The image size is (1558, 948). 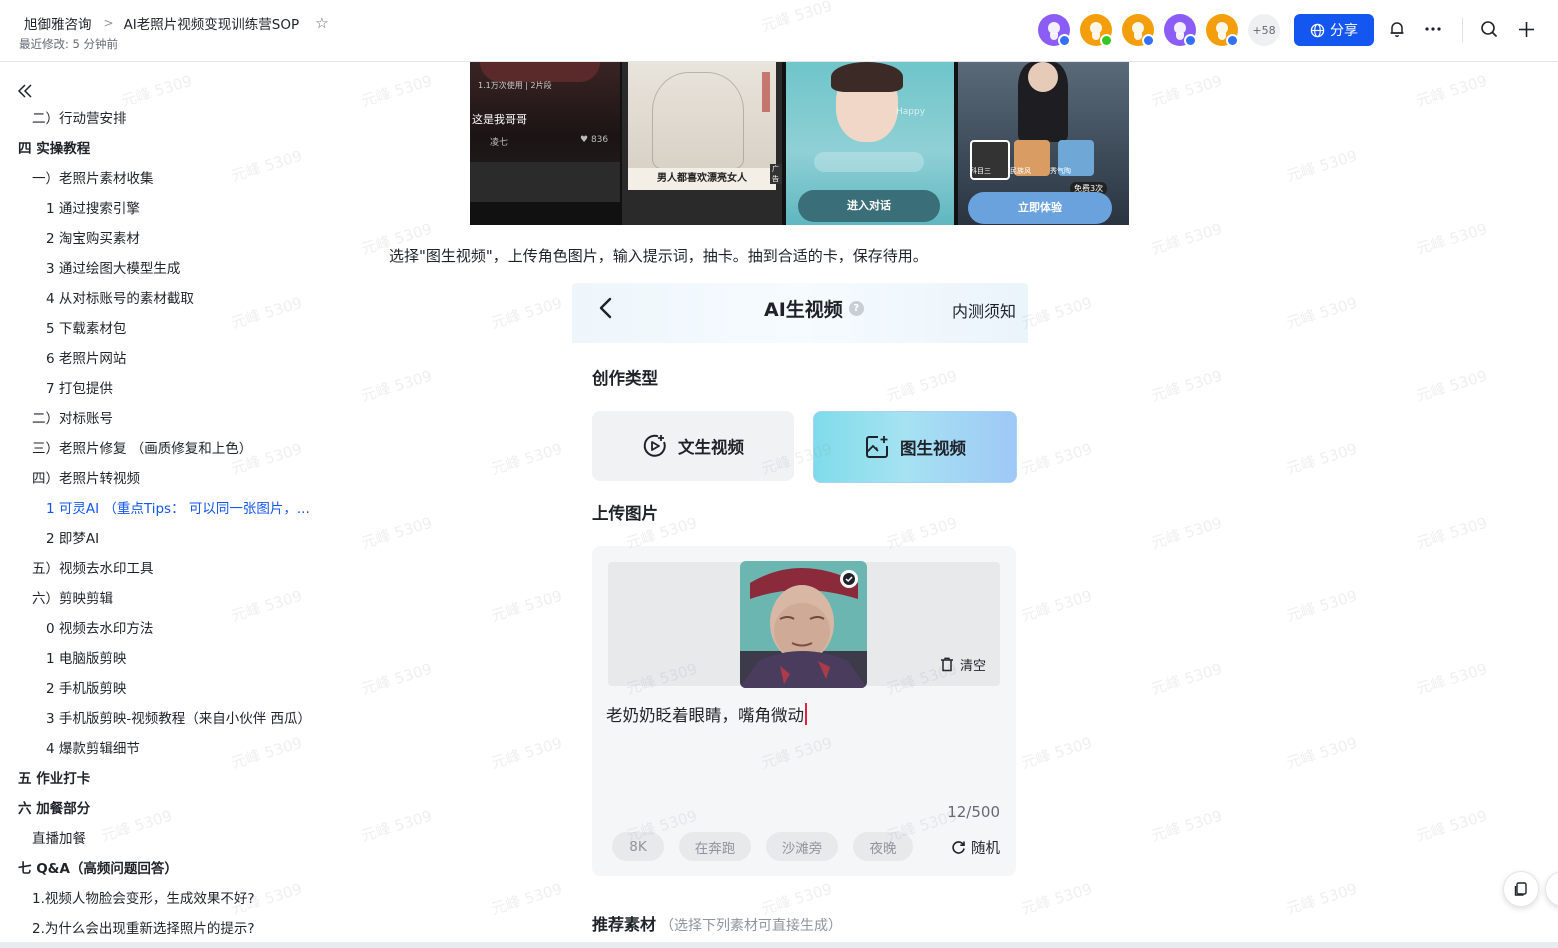 What do you see at coordinates (658, 256) in the screenshot?
I see `paragraph-caption: 选择"图生视频"，上传角色图片，输入提示词，抽卡。抽到合适的卡，保存待用。` at bounding box center [658, 256].